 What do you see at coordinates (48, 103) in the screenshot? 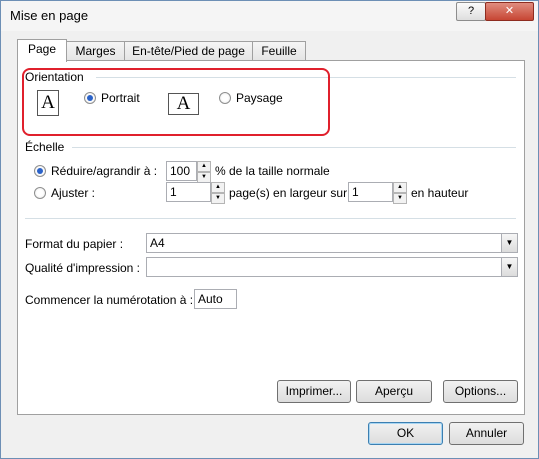
I see `portrait-page-icon: A` at bounding box center [48, 103].